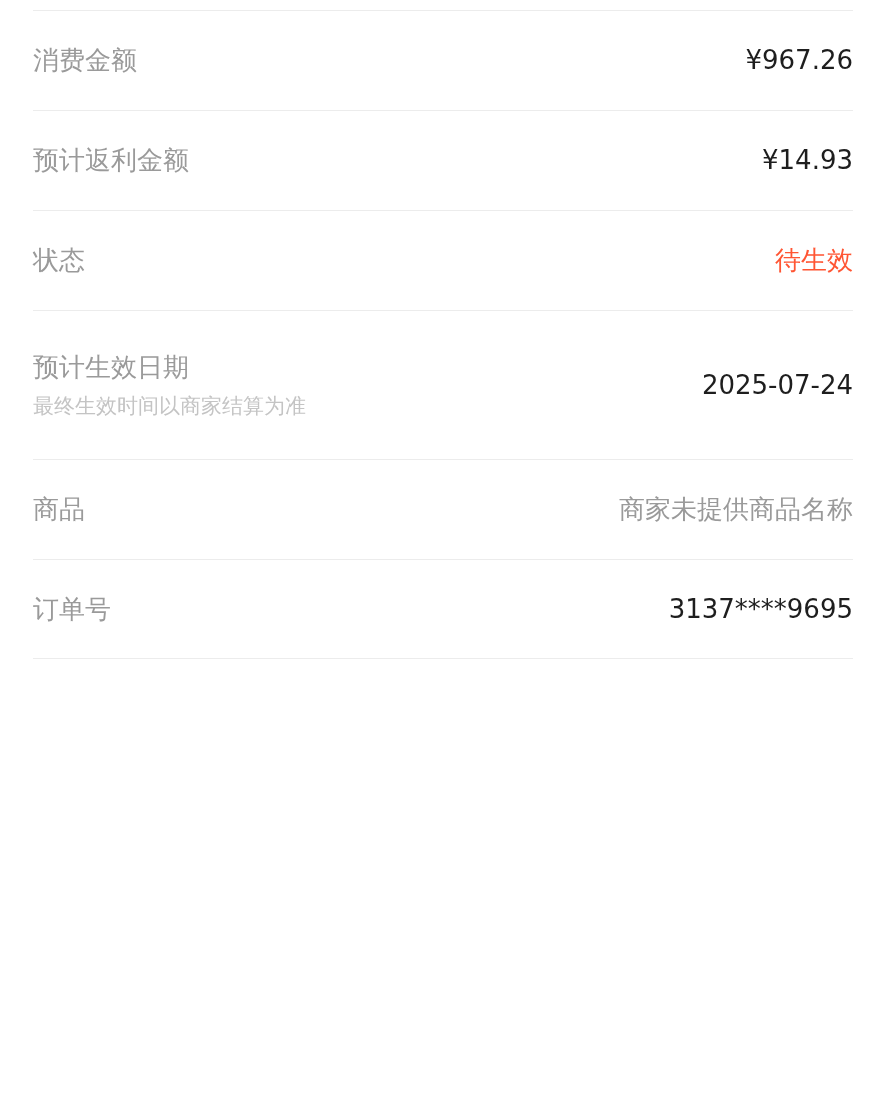 The image size is (887, 1110). Describe the element at coordinates (85, 60) in the screenshot. I see `field-label: 消费金额` at that location.